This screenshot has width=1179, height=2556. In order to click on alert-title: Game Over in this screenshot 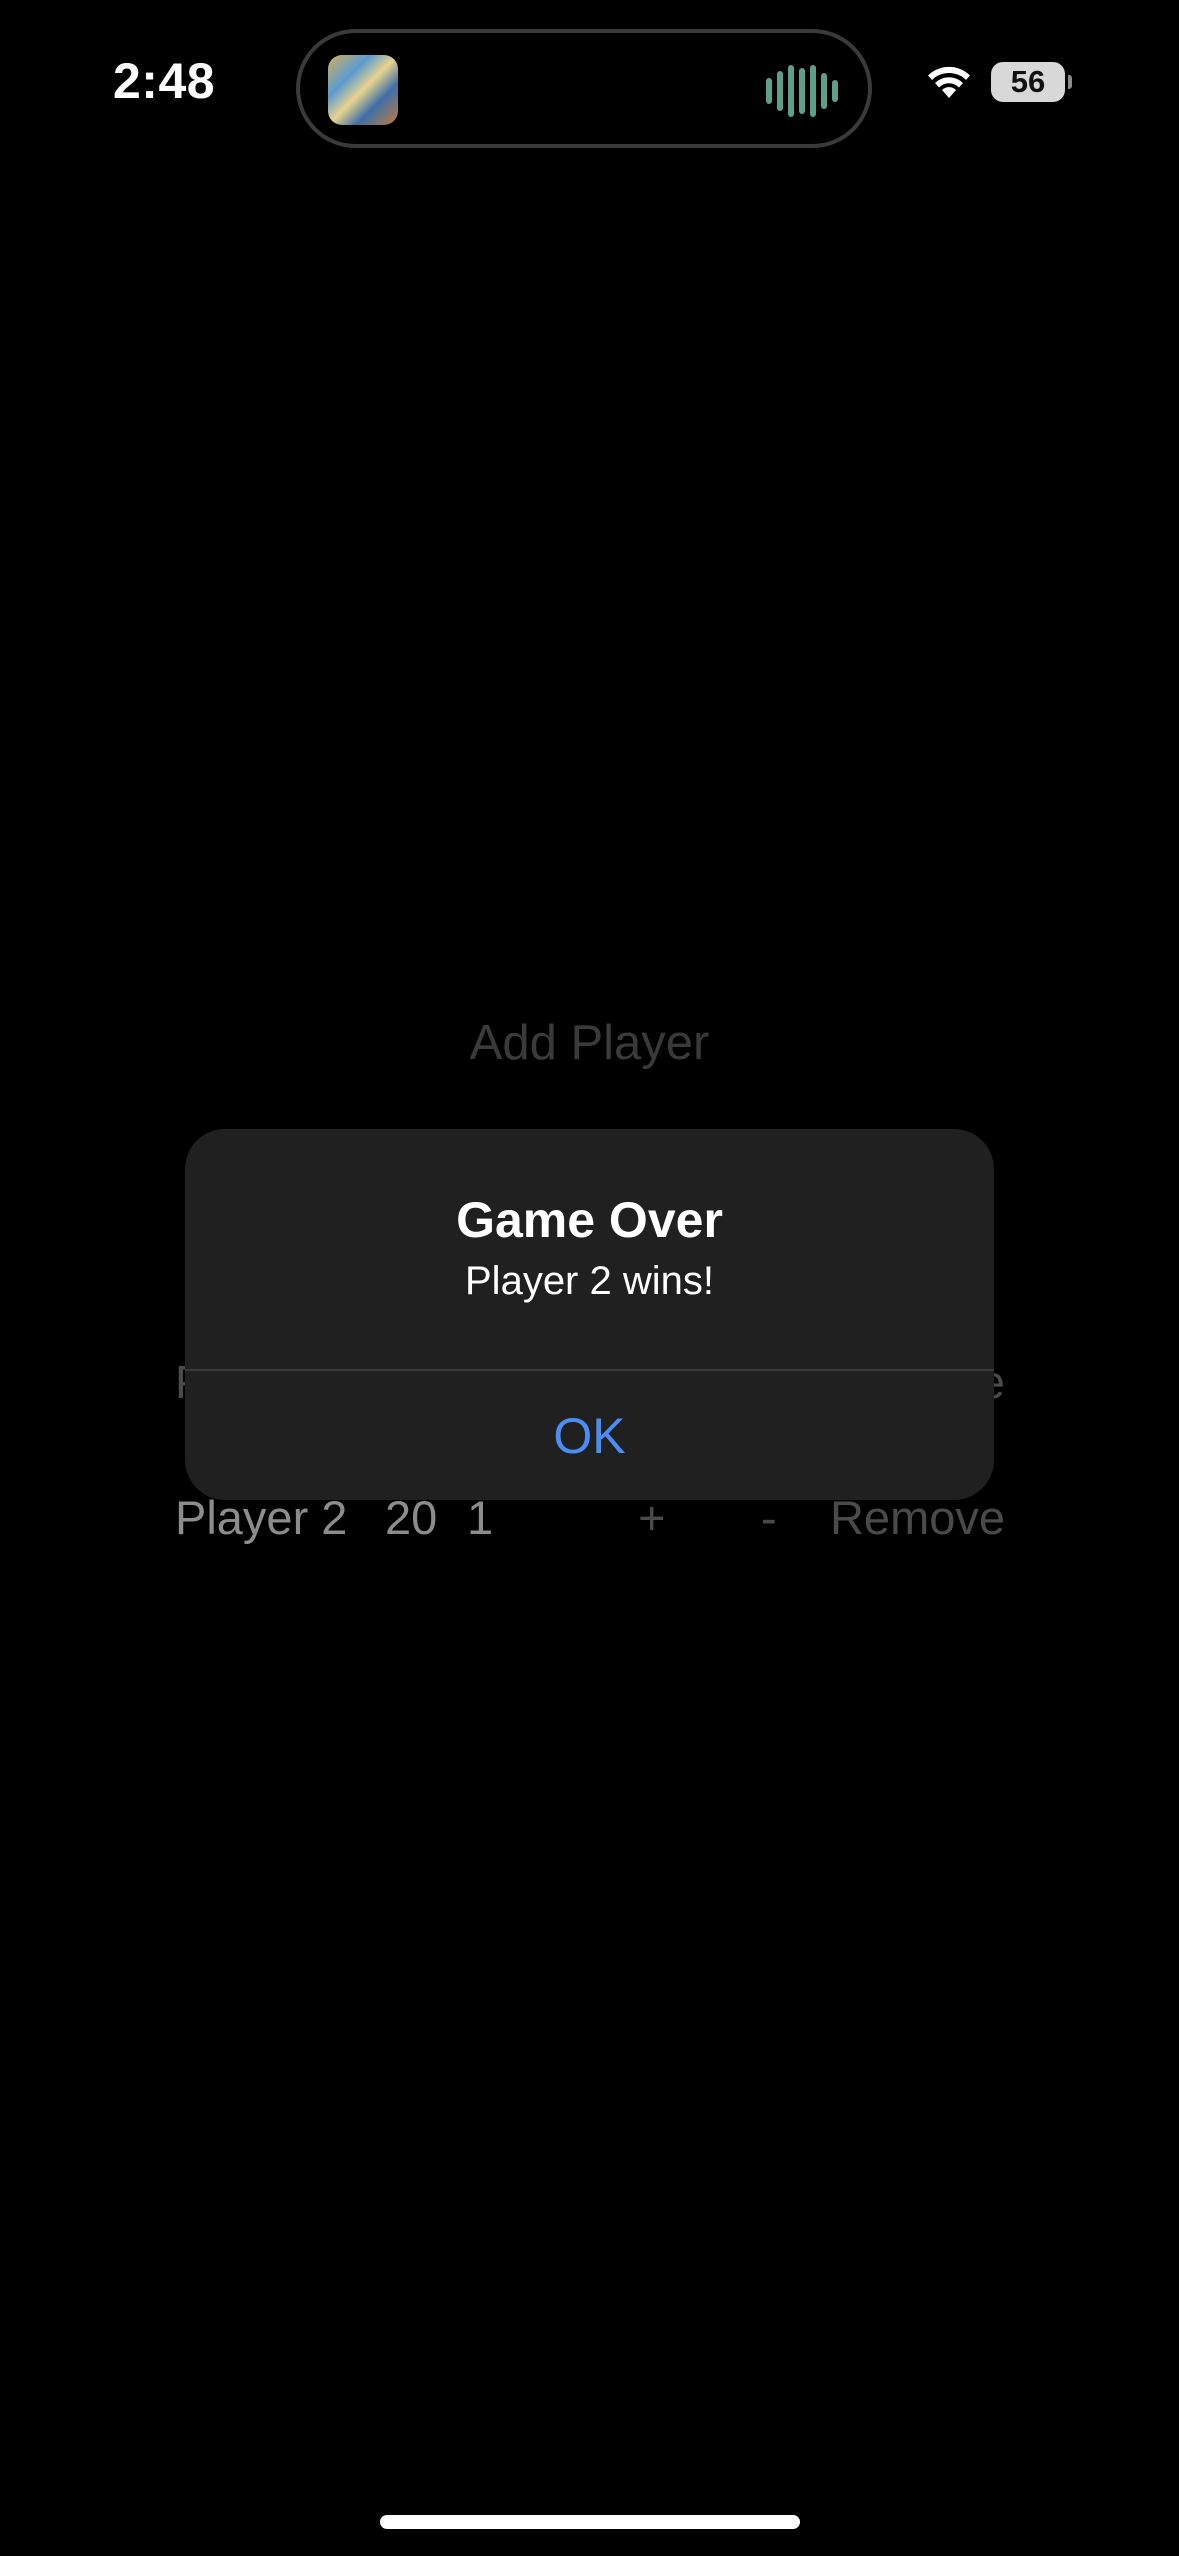, I will do `click(589, 1220)`.